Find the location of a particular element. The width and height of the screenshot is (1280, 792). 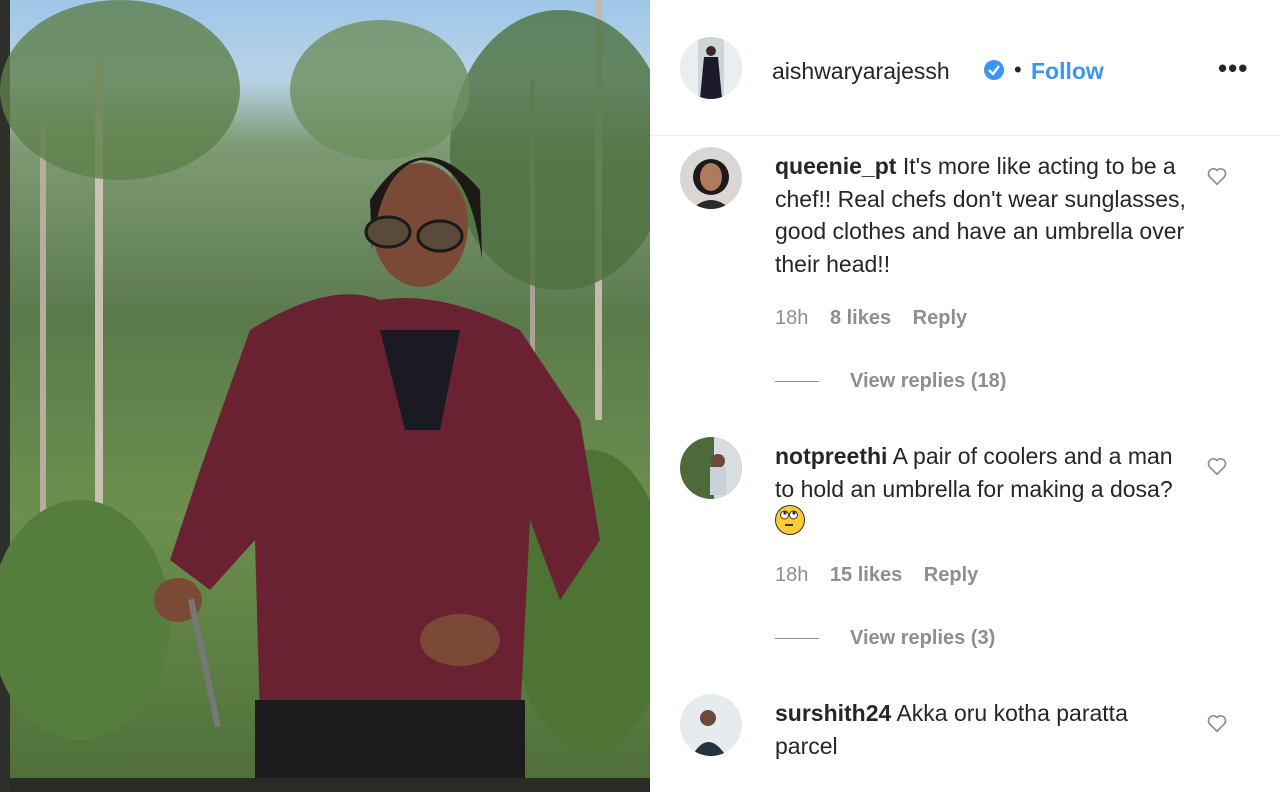

view-replies-label: View replies (18) is located at coordinates (928, 381).